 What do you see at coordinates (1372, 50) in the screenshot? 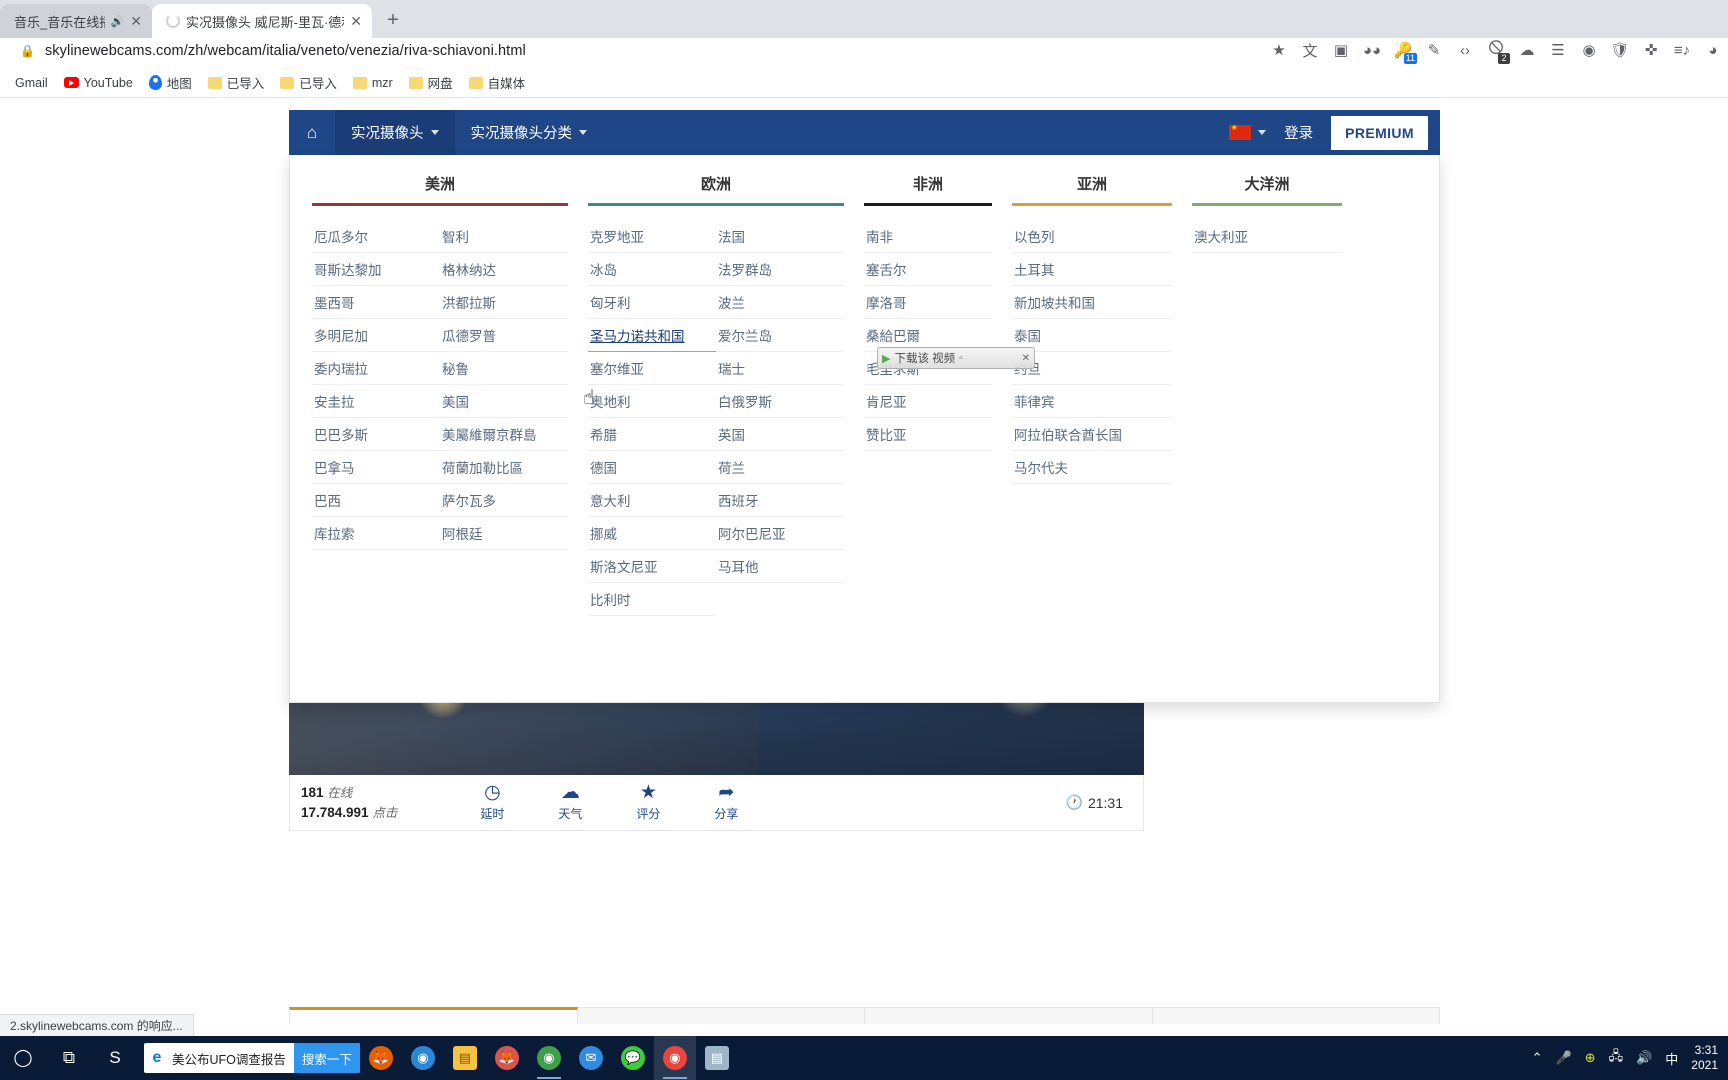
I see `glasses-extension-icon: ◕◕` at bounding box center [1372, 50].